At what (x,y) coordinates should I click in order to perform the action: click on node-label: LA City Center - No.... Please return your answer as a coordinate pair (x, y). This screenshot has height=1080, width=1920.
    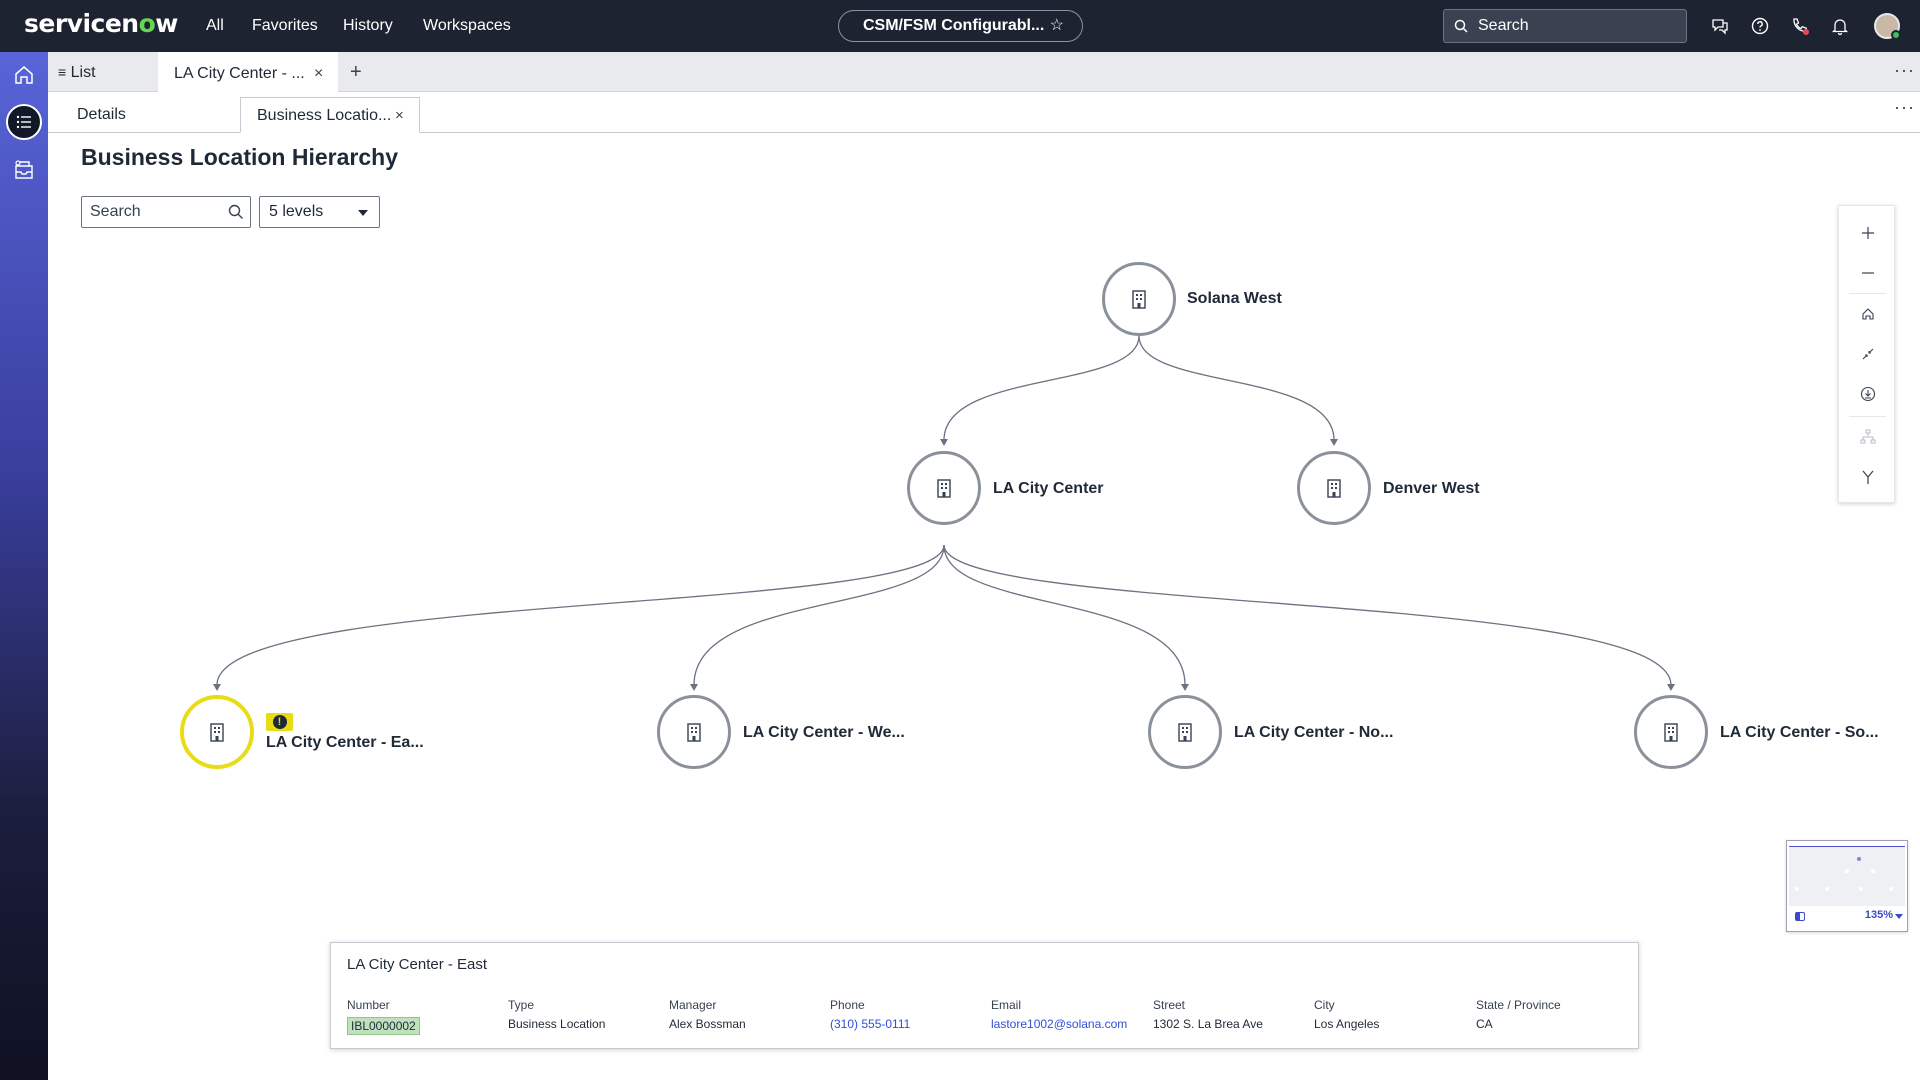
    Looking at the image, I should click on (1314, 732).